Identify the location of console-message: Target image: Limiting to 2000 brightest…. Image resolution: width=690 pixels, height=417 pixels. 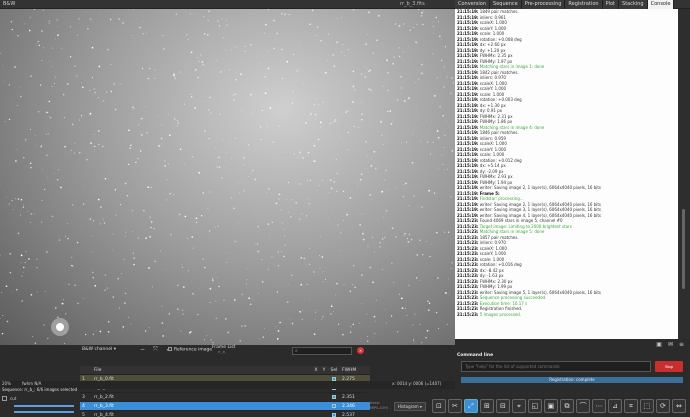
(525, 226).